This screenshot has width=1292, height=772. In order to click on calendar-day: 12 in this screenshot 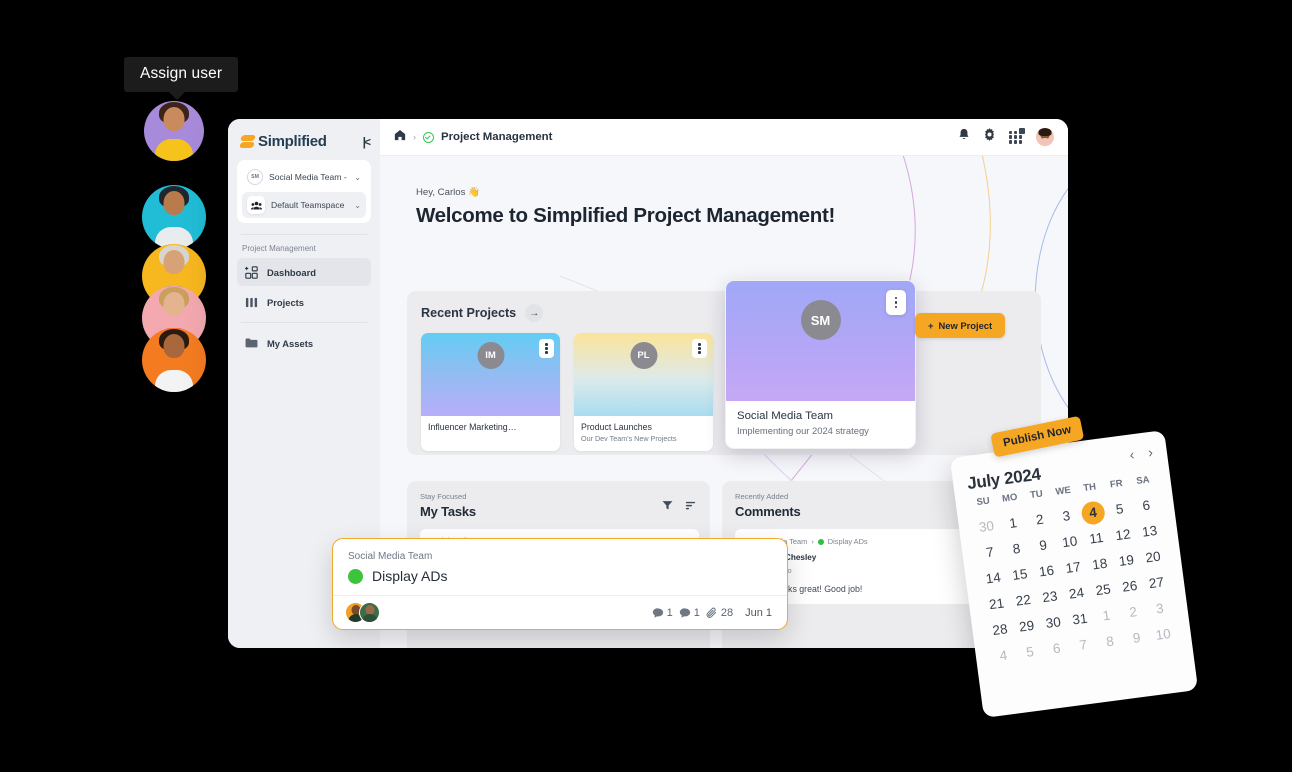, I will do `click(1122, 535)`.